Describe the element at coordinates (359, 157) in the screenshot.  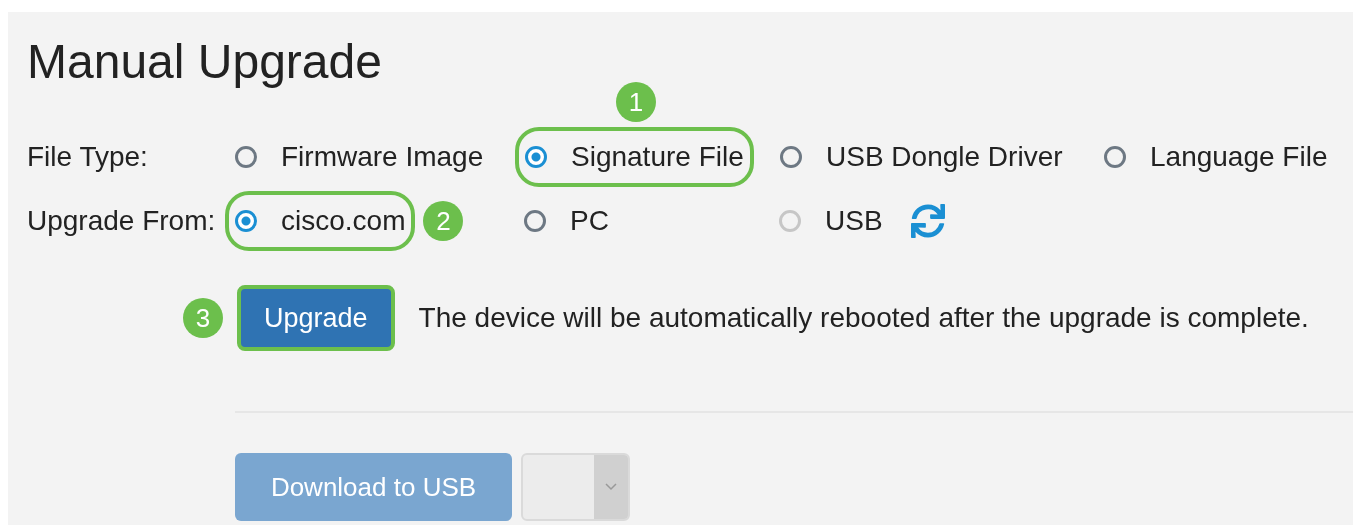
I see `radio-option: Firmware Image` at that location.